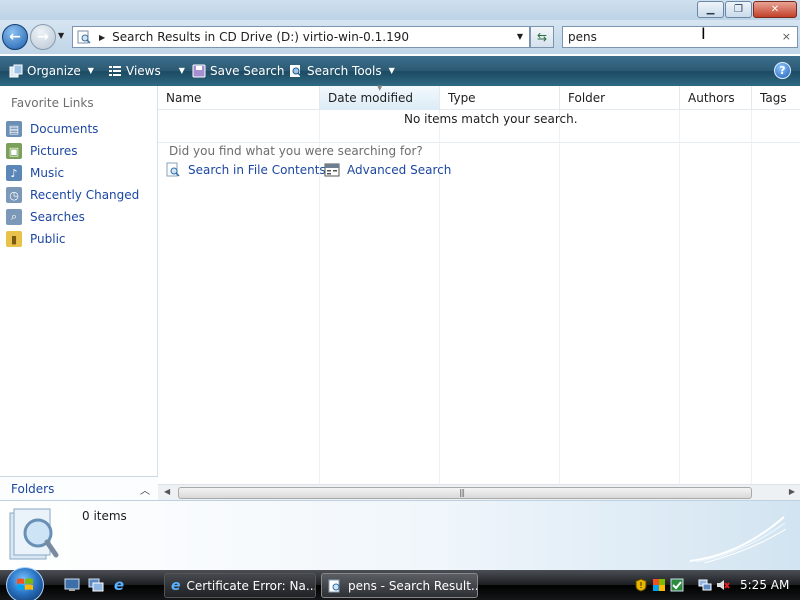  I want to click on item-count: 0 items, so click(104, 516).